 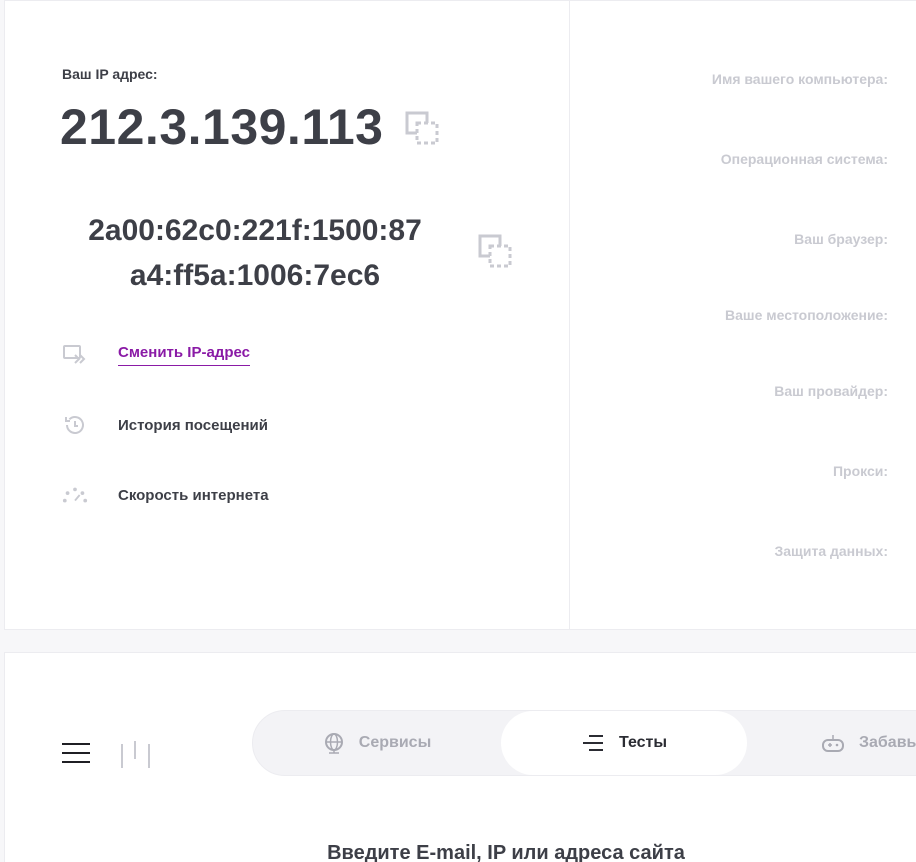 What do you see at coordinates (110, 74) in the screenshot?
I see `ip-label: Ваш IP адрес:` at bounding box center [110, 74].